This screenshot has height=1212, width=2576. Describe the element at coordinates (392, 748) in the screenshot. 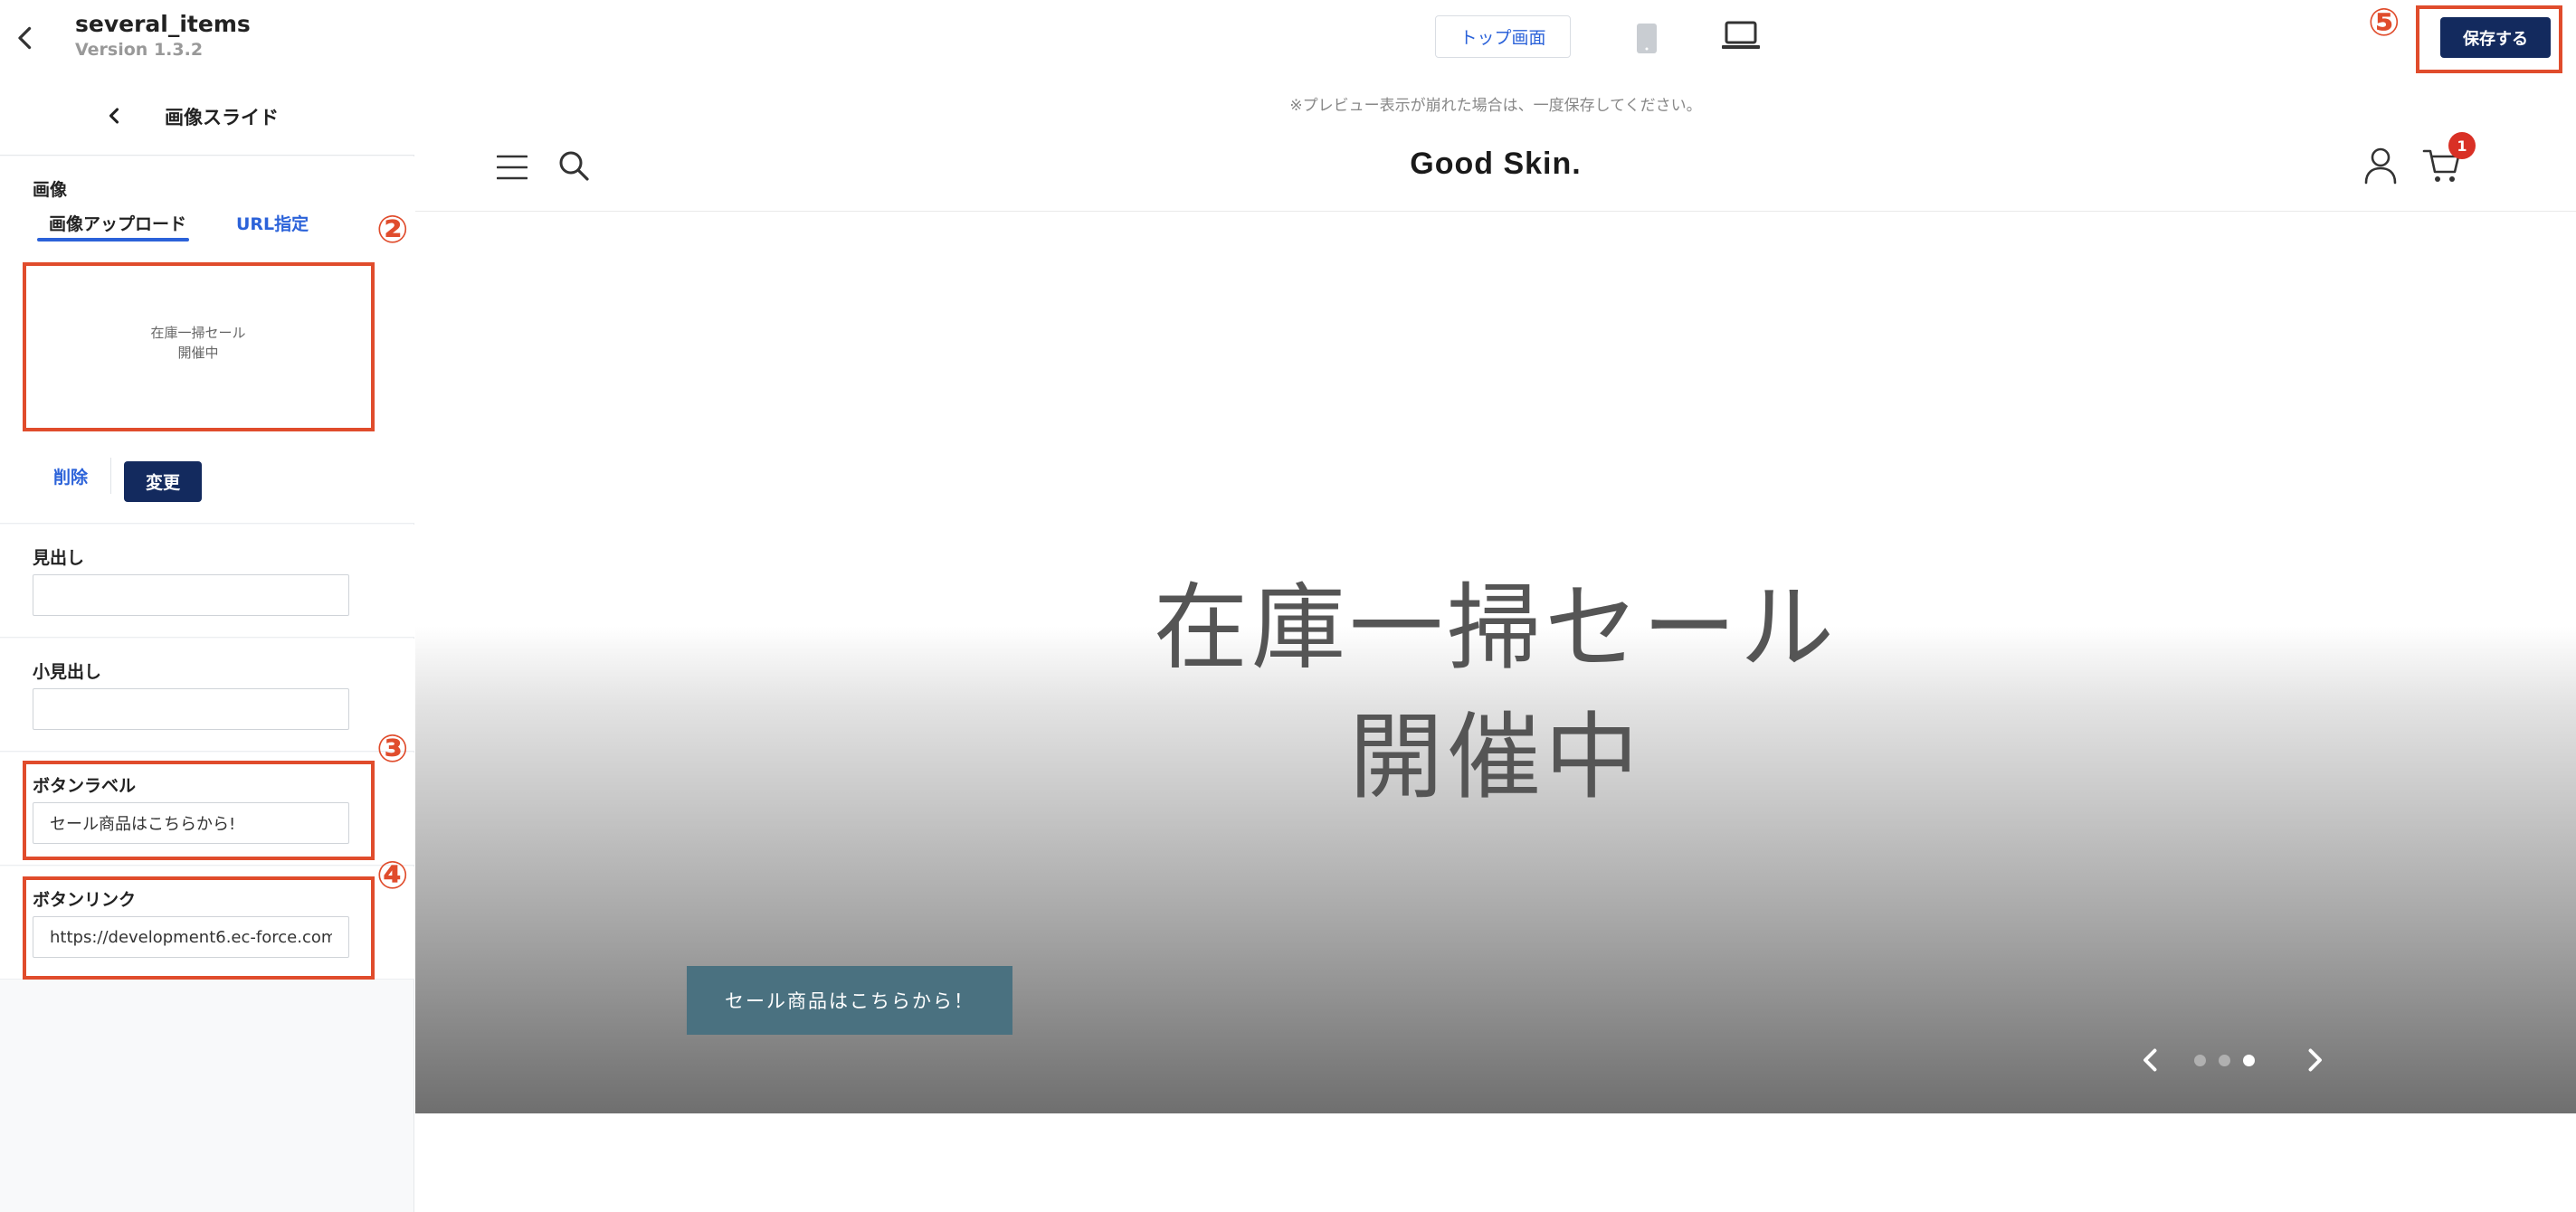

I see `annotation-marker: ③` at that location.